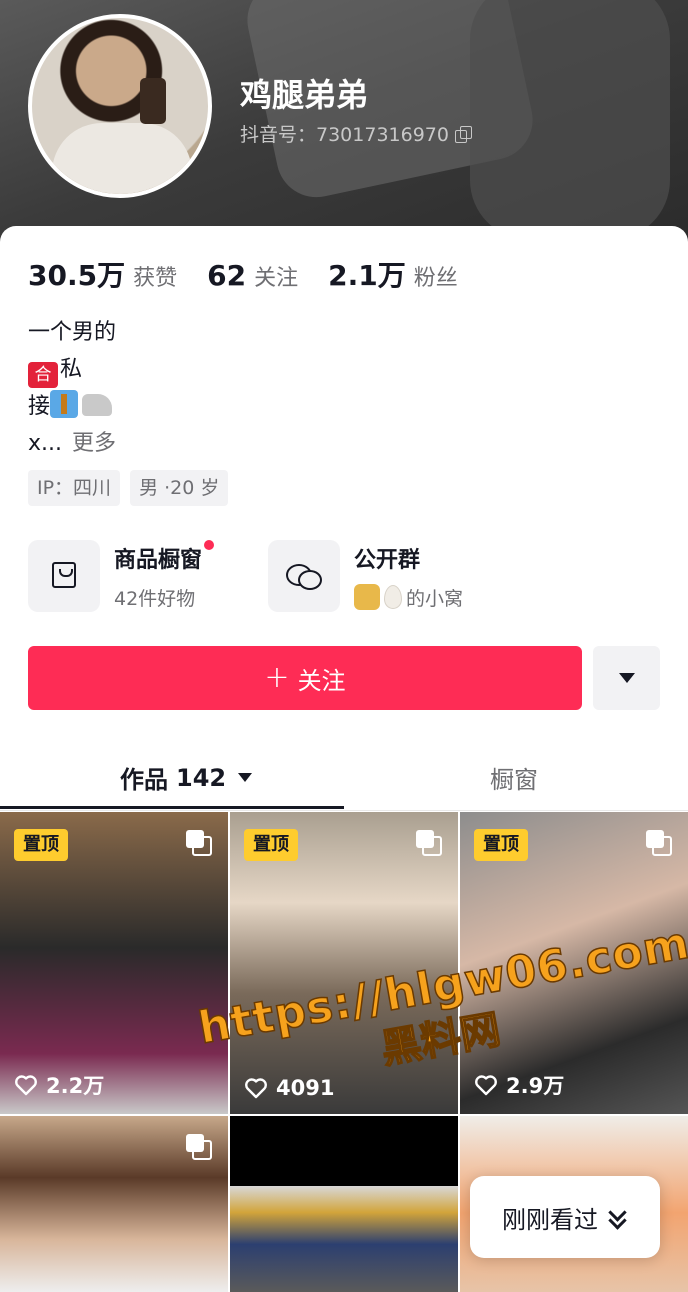 This screenshot has height=1292, width=688. I want to click on bio-line-2-text: 私, so click(71, 369).